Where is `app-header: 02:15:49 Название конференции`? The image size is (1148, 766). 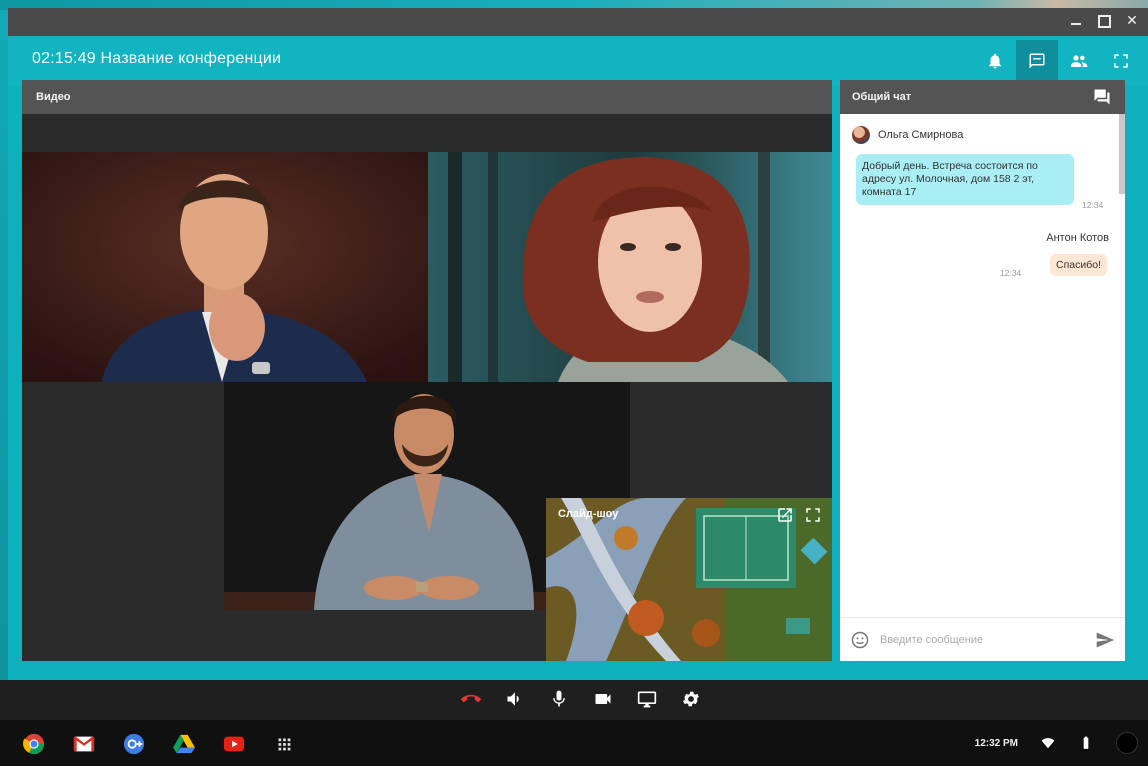
app-header: 02:15:49 Название конференции is located at coordinates (578, 61).